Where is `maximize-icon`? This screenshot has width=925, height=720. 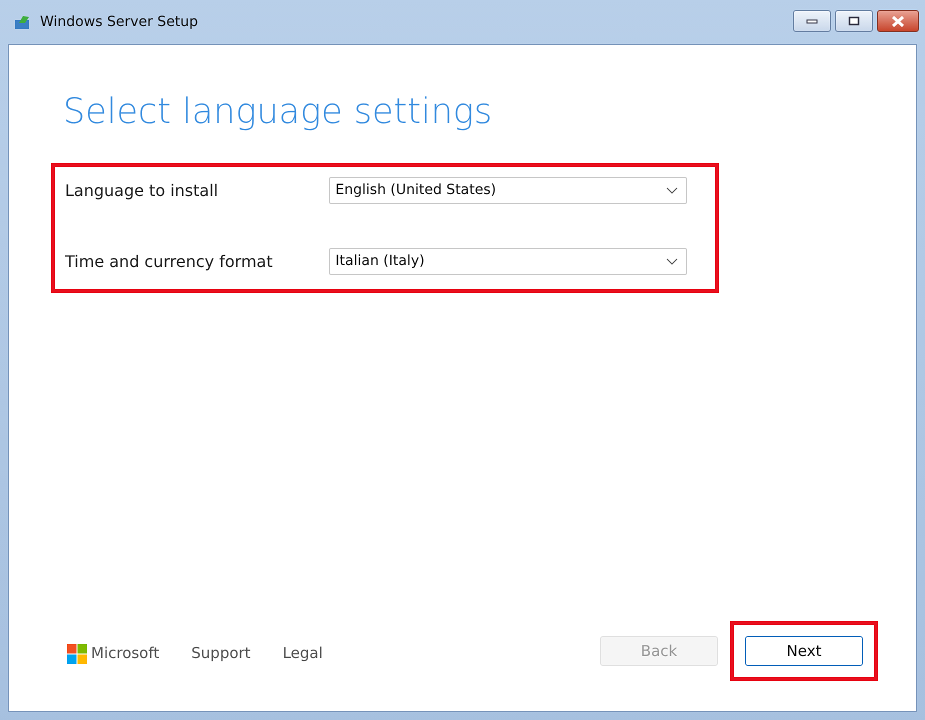 maximize-icon is located at coordinates (854, 21).